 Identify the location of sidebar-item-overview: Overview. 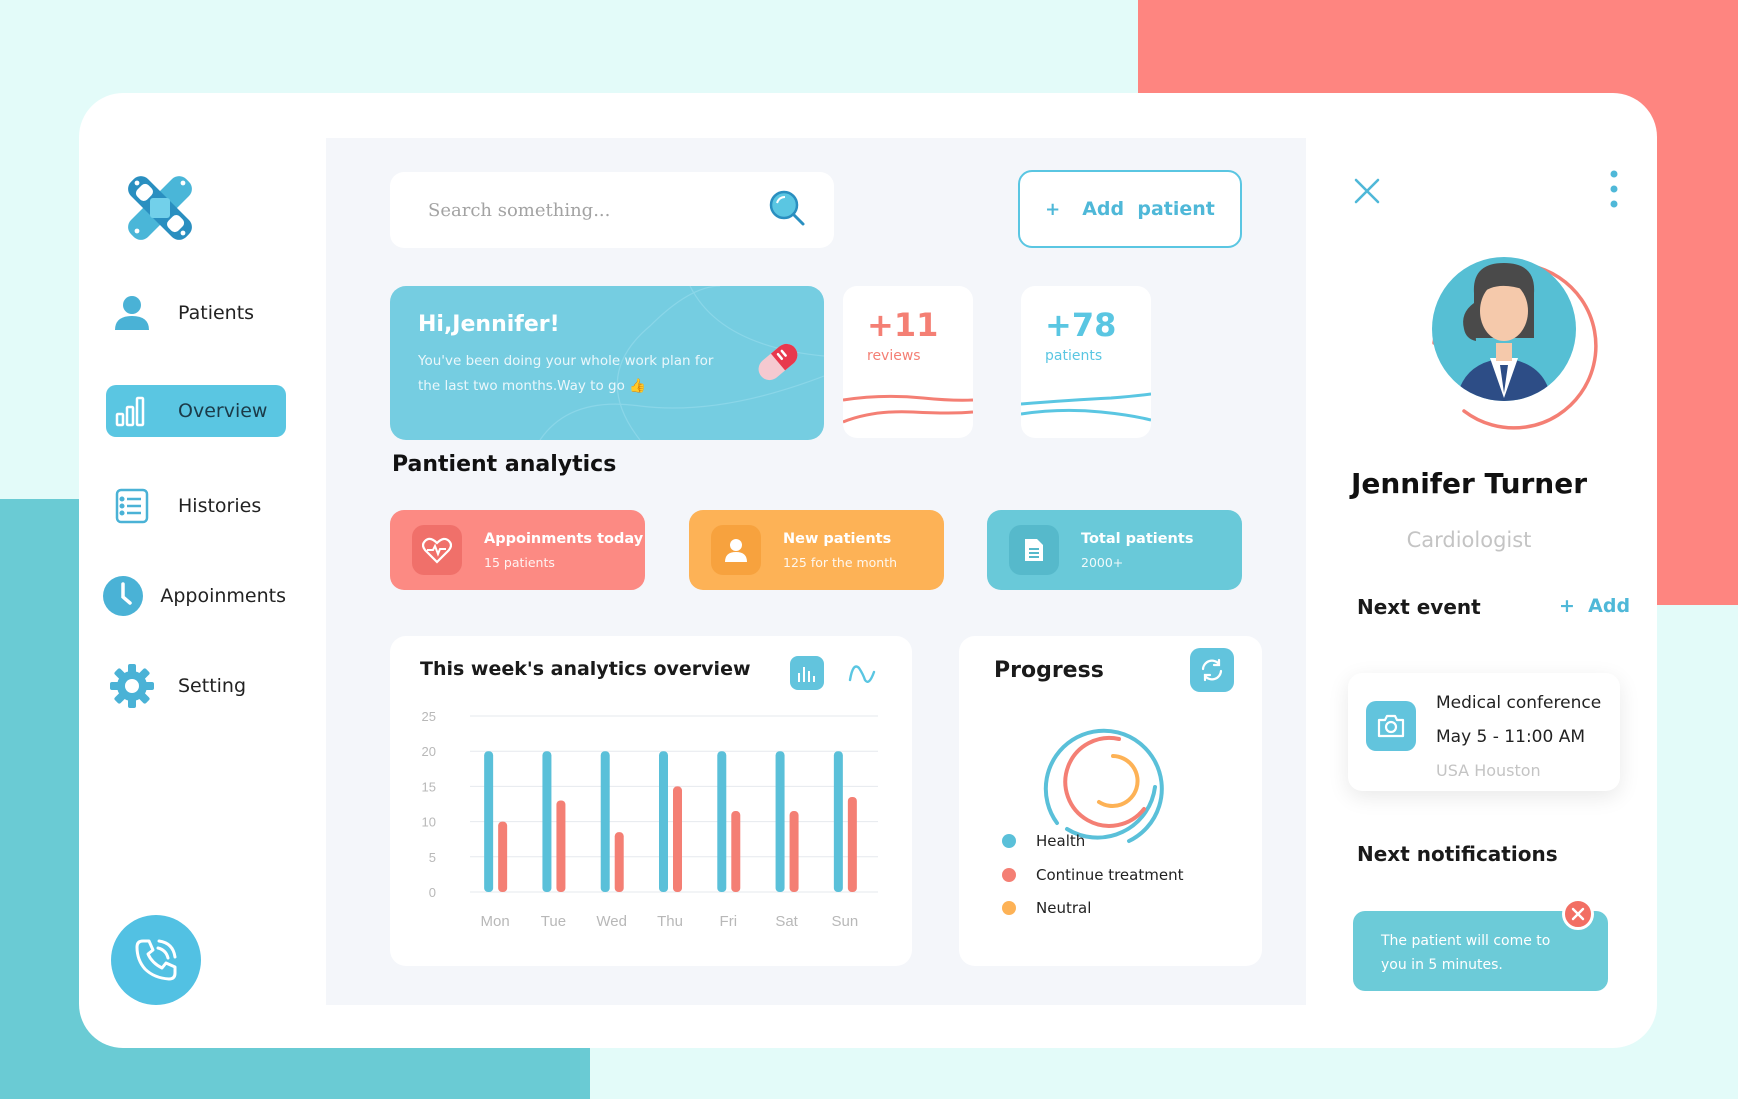
(196, 411).